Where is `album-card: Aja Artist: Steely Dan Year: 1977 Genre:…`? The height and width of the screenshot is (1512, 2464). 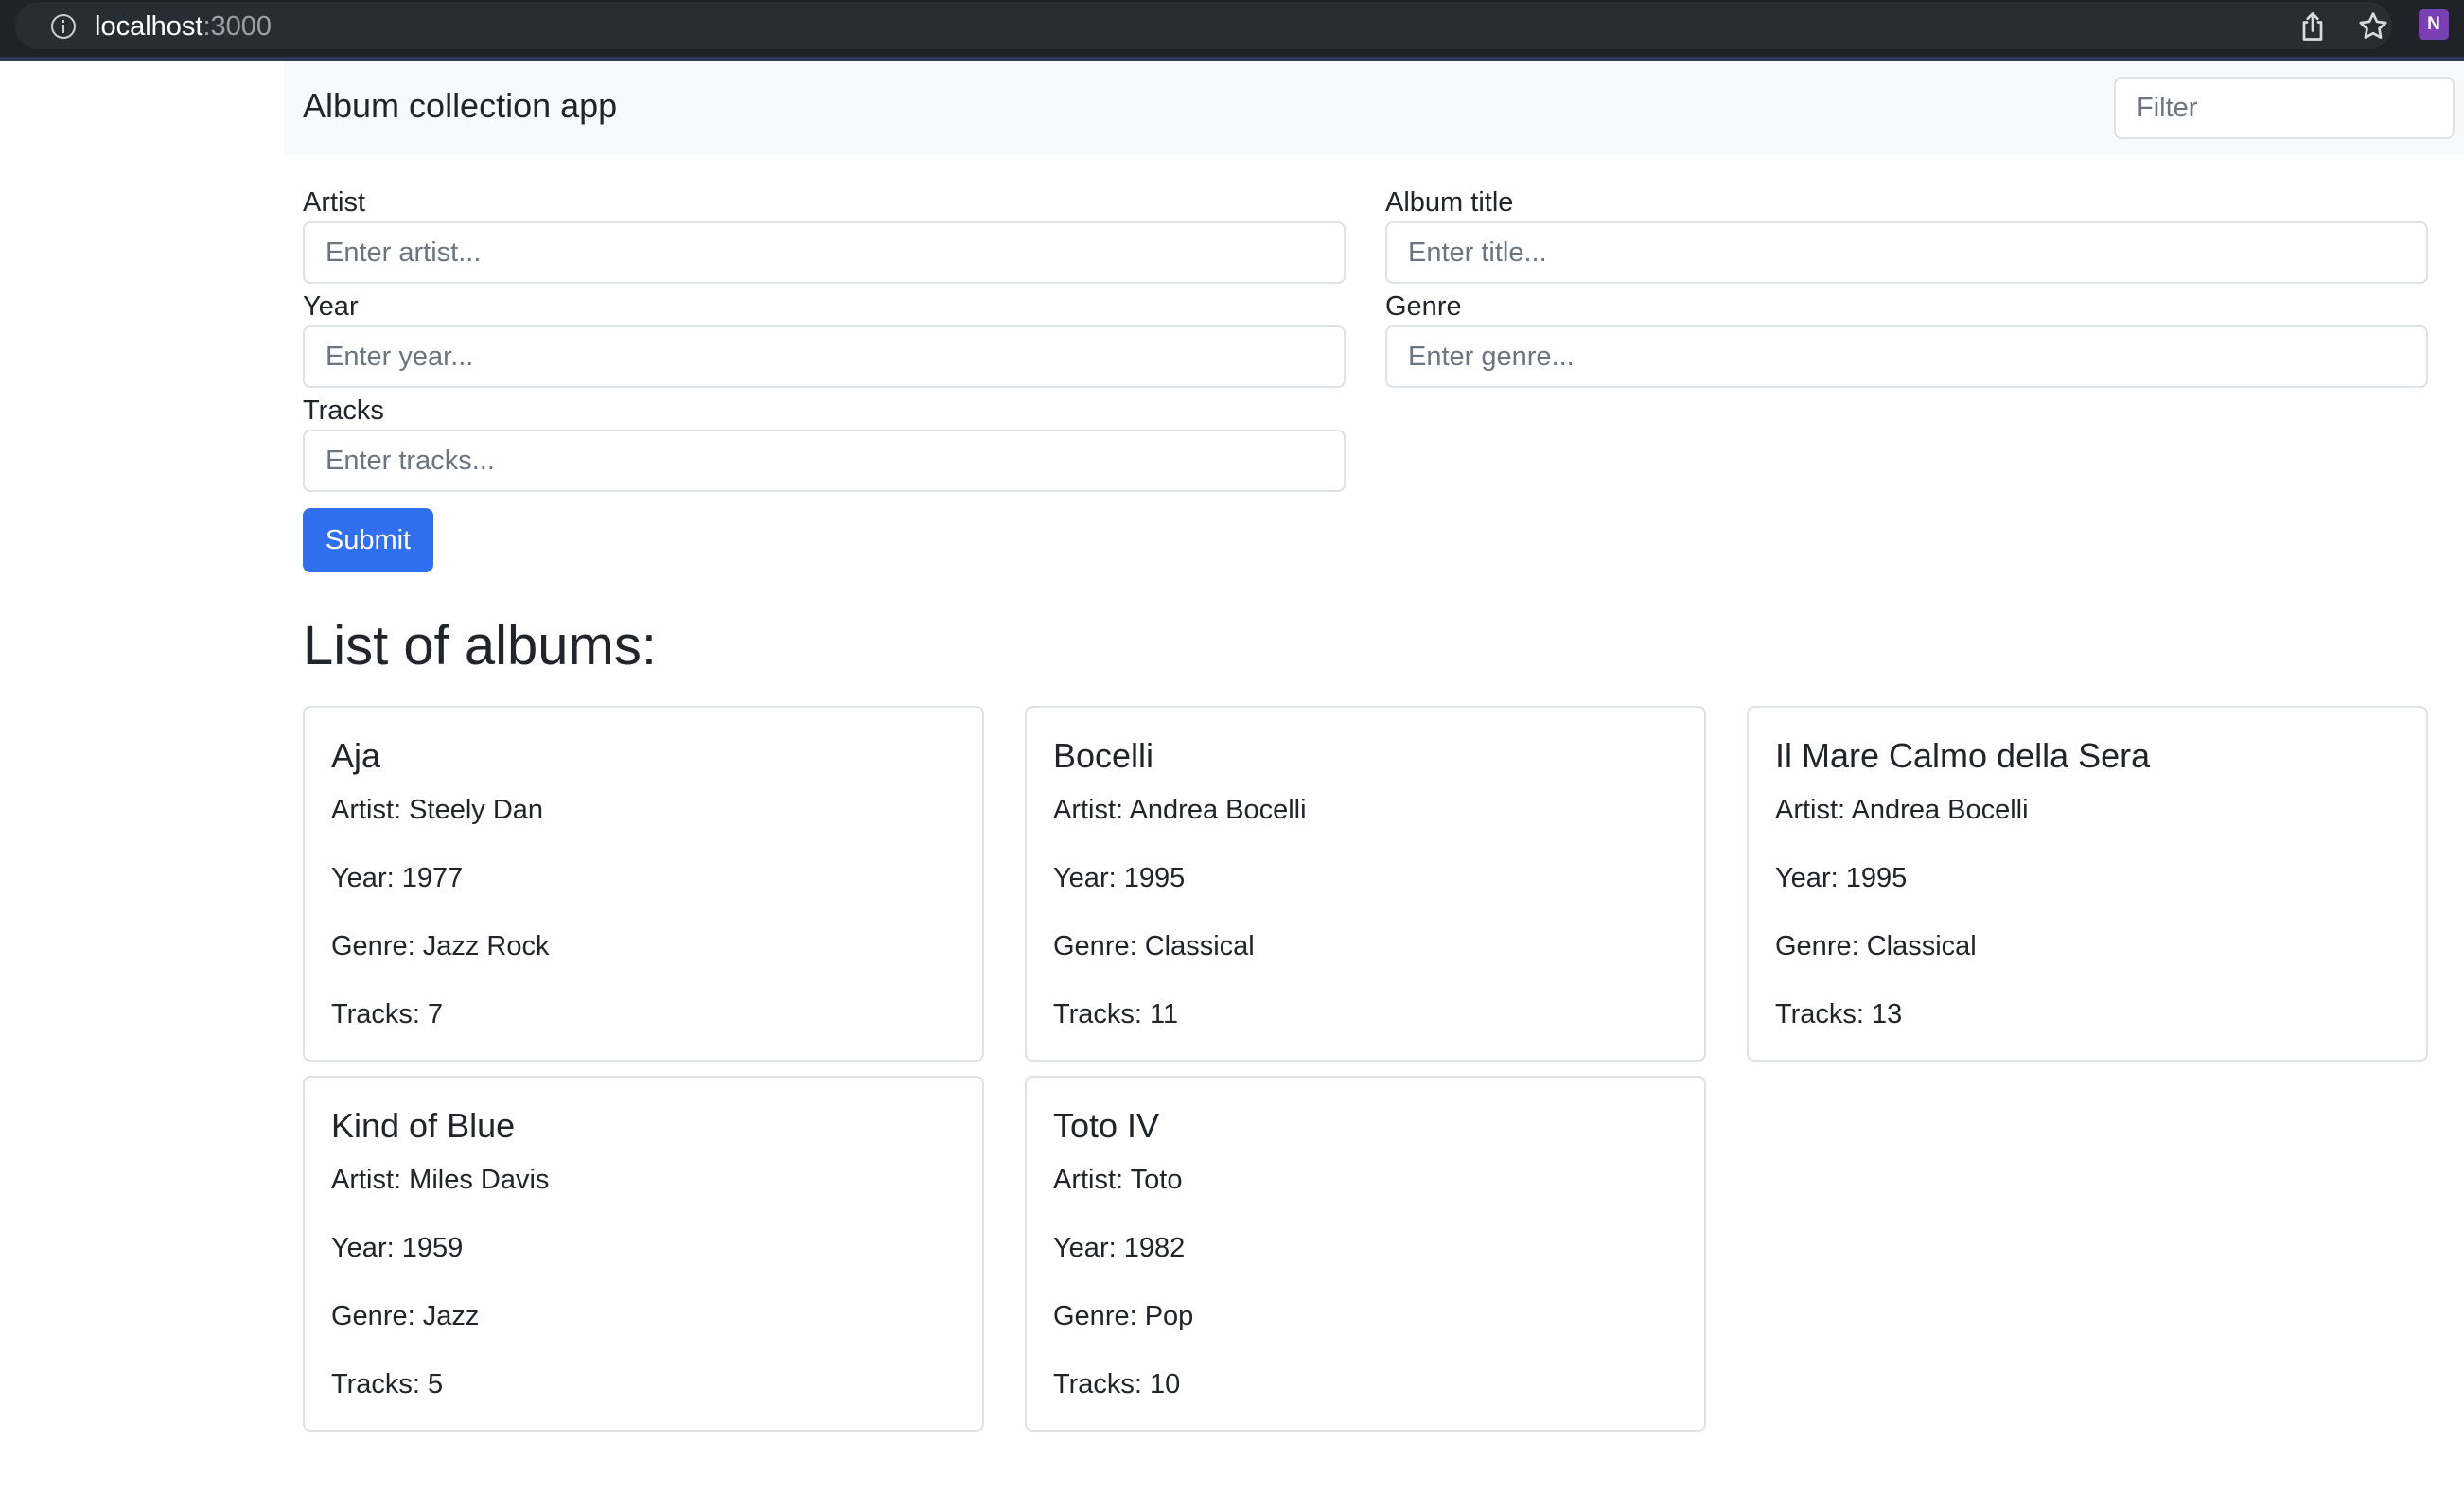
album-card: Aja Artist: Steely Dan Year: 1977 Genre:… is located at coordinates (643, 884).